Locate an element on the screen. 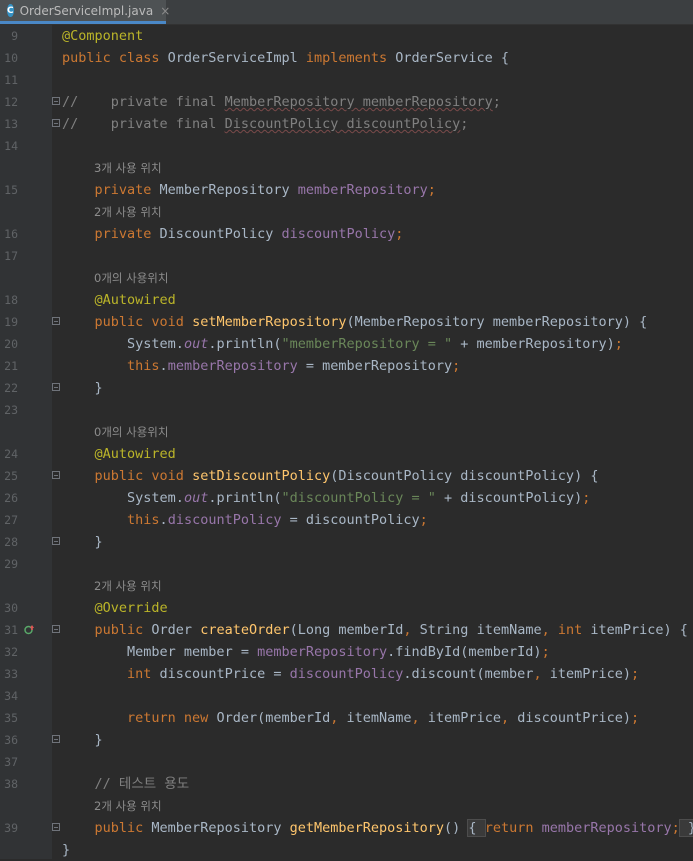  code-token: // is located at coordinates (70, 102).